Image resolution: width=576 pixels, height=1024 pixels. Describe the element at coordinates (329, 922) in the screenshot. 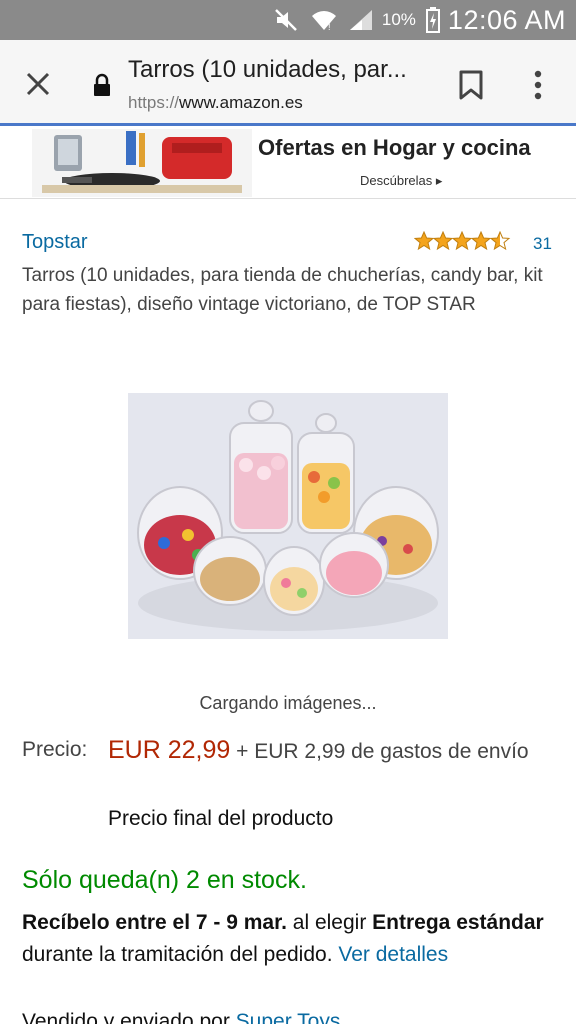

I see `delivery-text-1: al elegir` at that location.